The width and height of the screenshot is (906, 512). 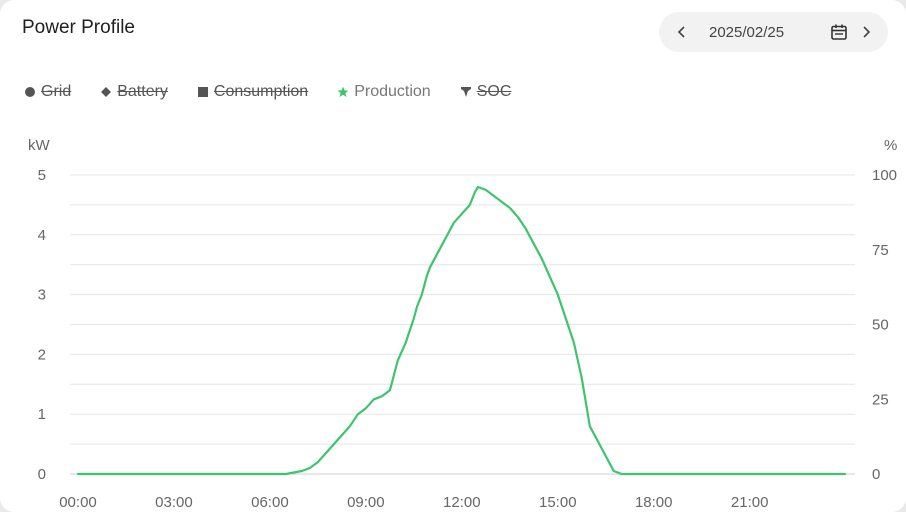 I want to click on x-tick-label: 03:00, so click(x=174, y=502).